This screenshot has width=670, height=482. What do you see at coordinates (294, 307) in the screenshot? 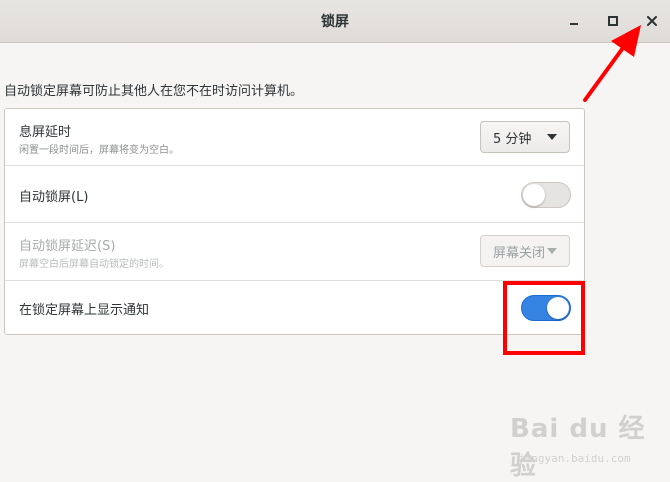
I see `show-notifications-row: 在锁定屏幕上显示通知` at bounding box center [294, 307].